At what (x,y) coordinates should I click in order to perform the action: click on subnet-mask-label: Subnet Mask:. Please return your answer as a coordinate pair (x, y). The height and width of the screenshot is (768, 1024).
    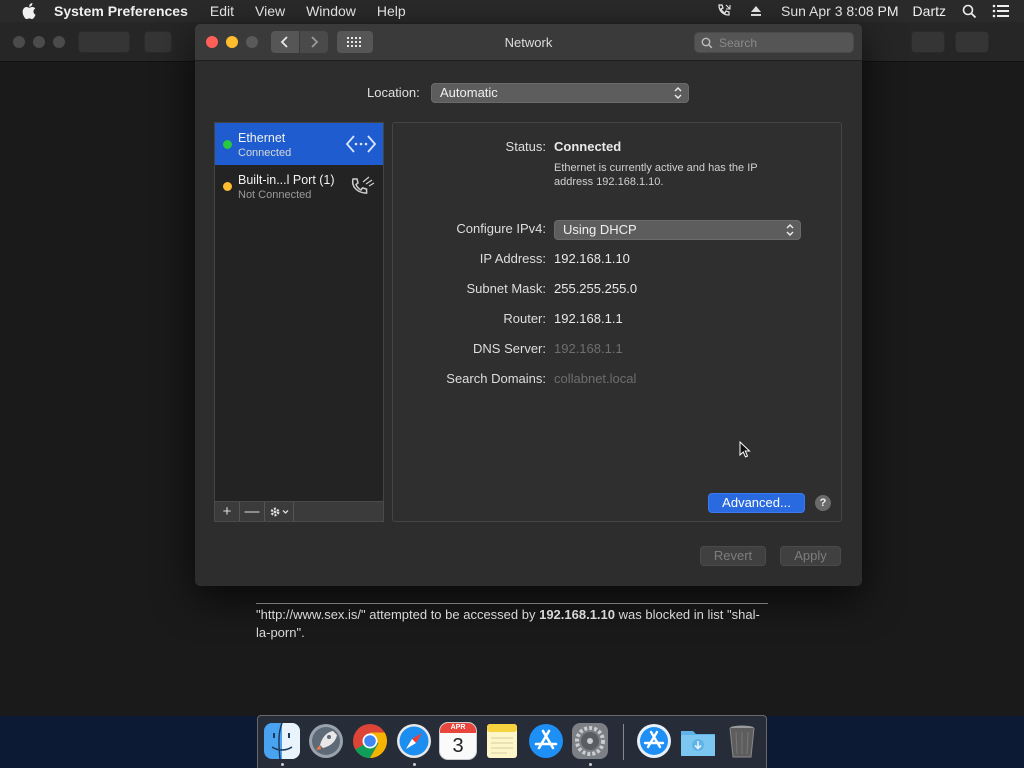
    Looking at the image, I should click on (506, 288).